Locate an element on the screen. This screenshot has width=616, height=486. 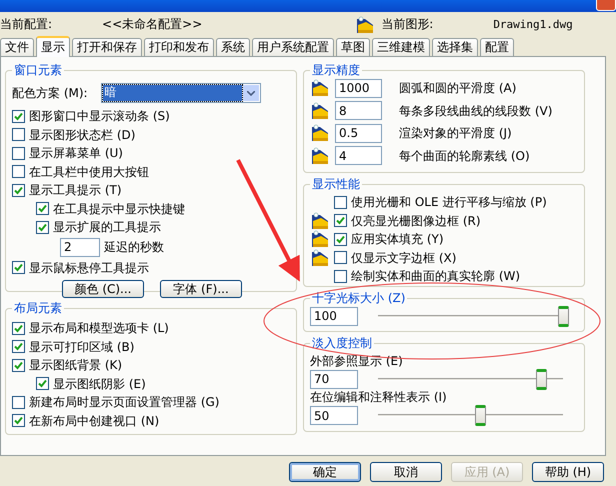
profile-name: <<未命名配置>> is located at coordinates (152, 24).